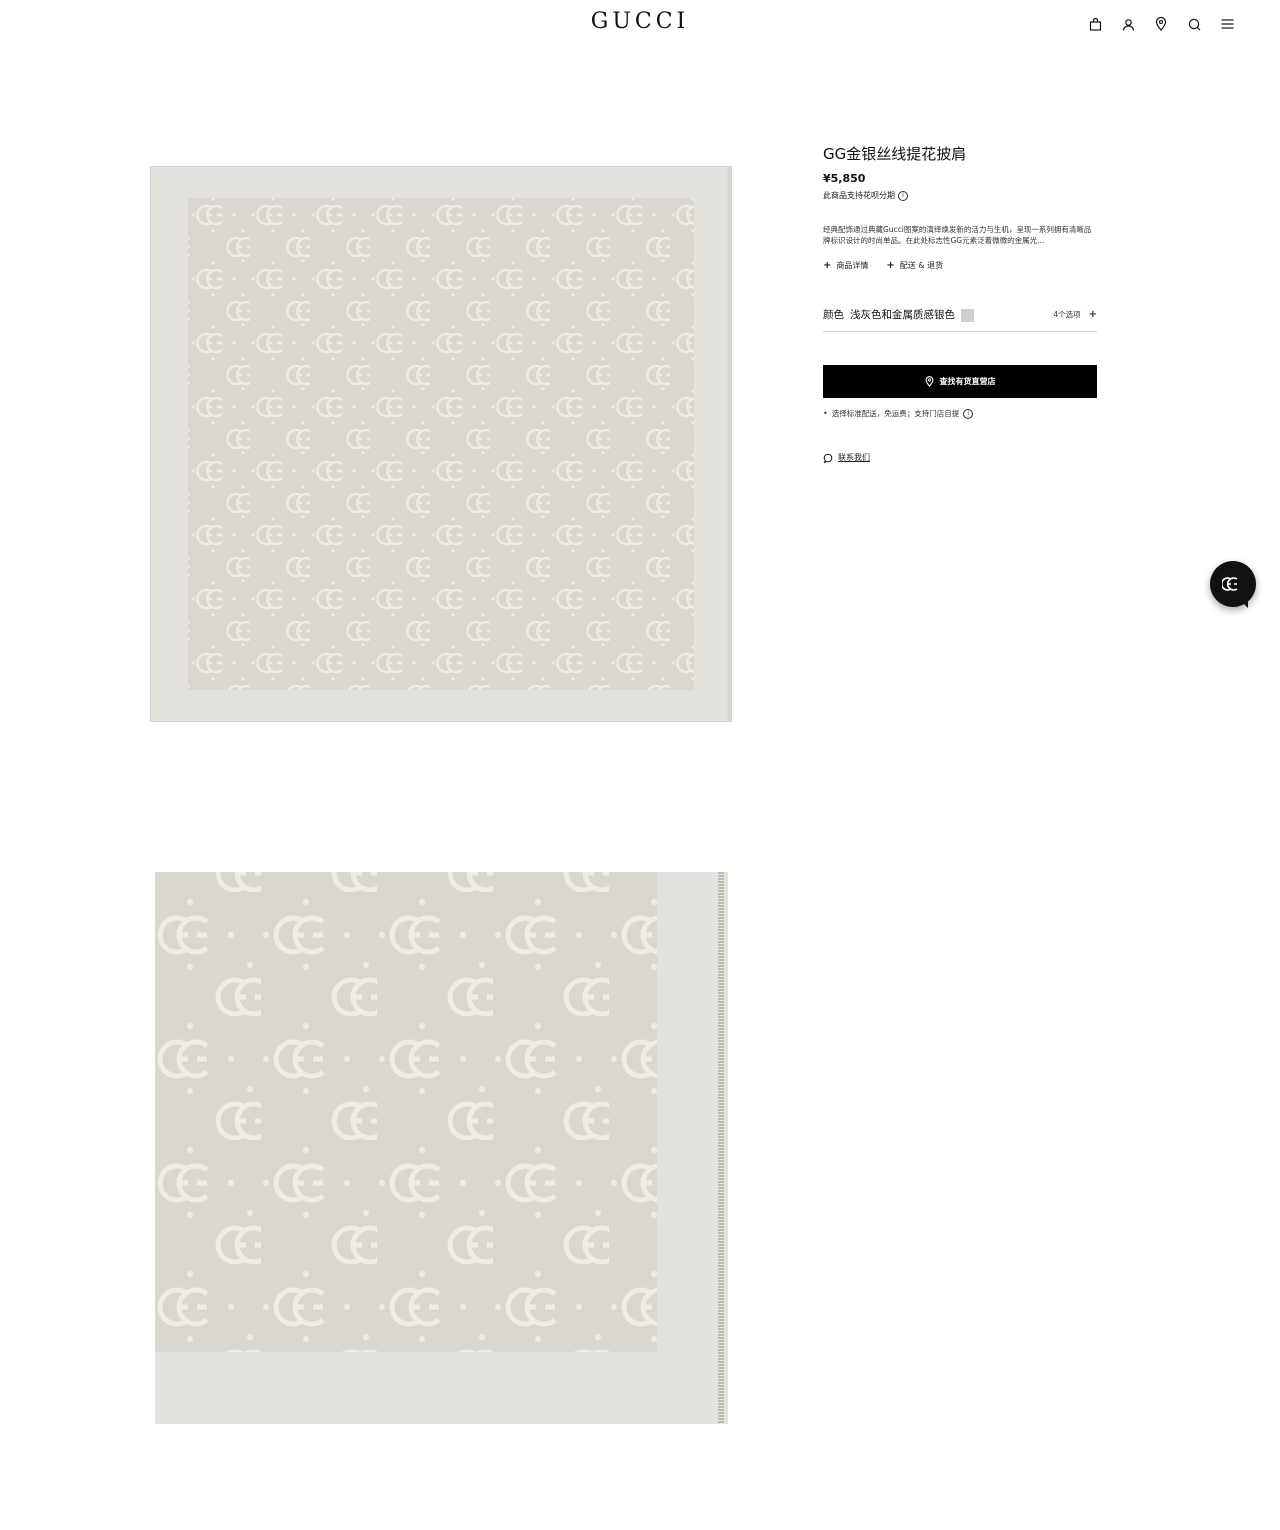 The width and height of the screenshot is (1280, 1530). What do you see at coordinates (1194, 24) in the screenshot?
I see `search-icon` at bounding box center [1194, 24].